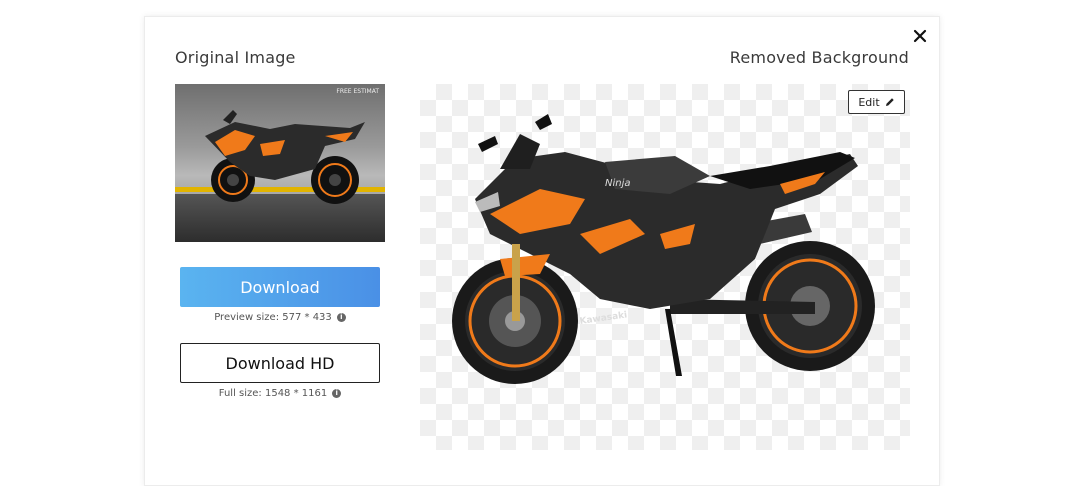  I want to click on model-decal: Ninja, so click(618, 183).